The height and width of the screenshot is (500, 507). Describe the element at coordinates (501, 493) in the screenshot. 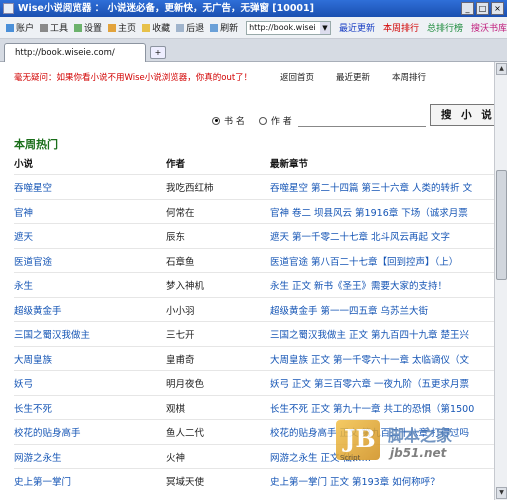

I see `scroll-down-icon: ▼` at that location.